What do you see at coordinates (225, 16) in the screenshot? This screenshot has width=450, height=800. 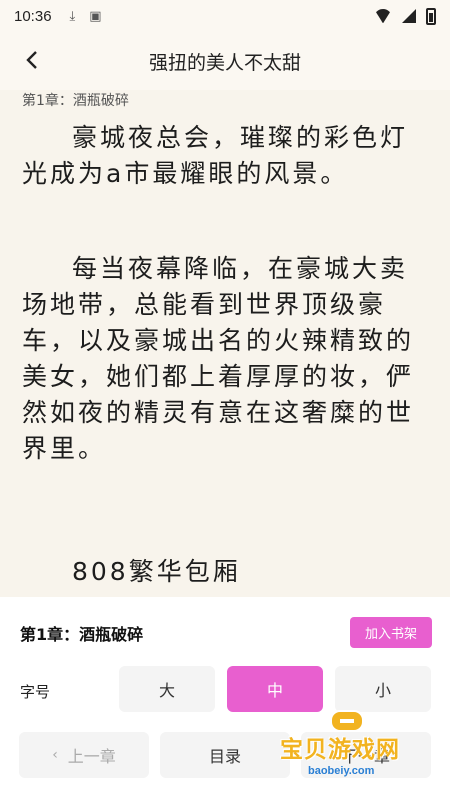 I see `status-bar: 10:36 ⤓ ▣` at bounding box center [225, 16].